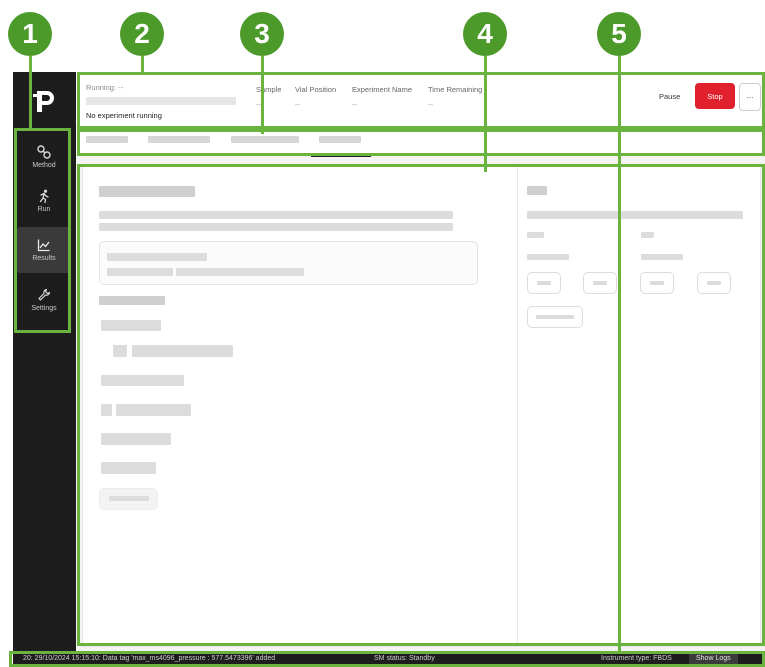 The height and width of the screenshot is (667, 765). Describe the element at coordinates (262, 34) in the screenshot. I see `callout-marker-3: 3` at that location.